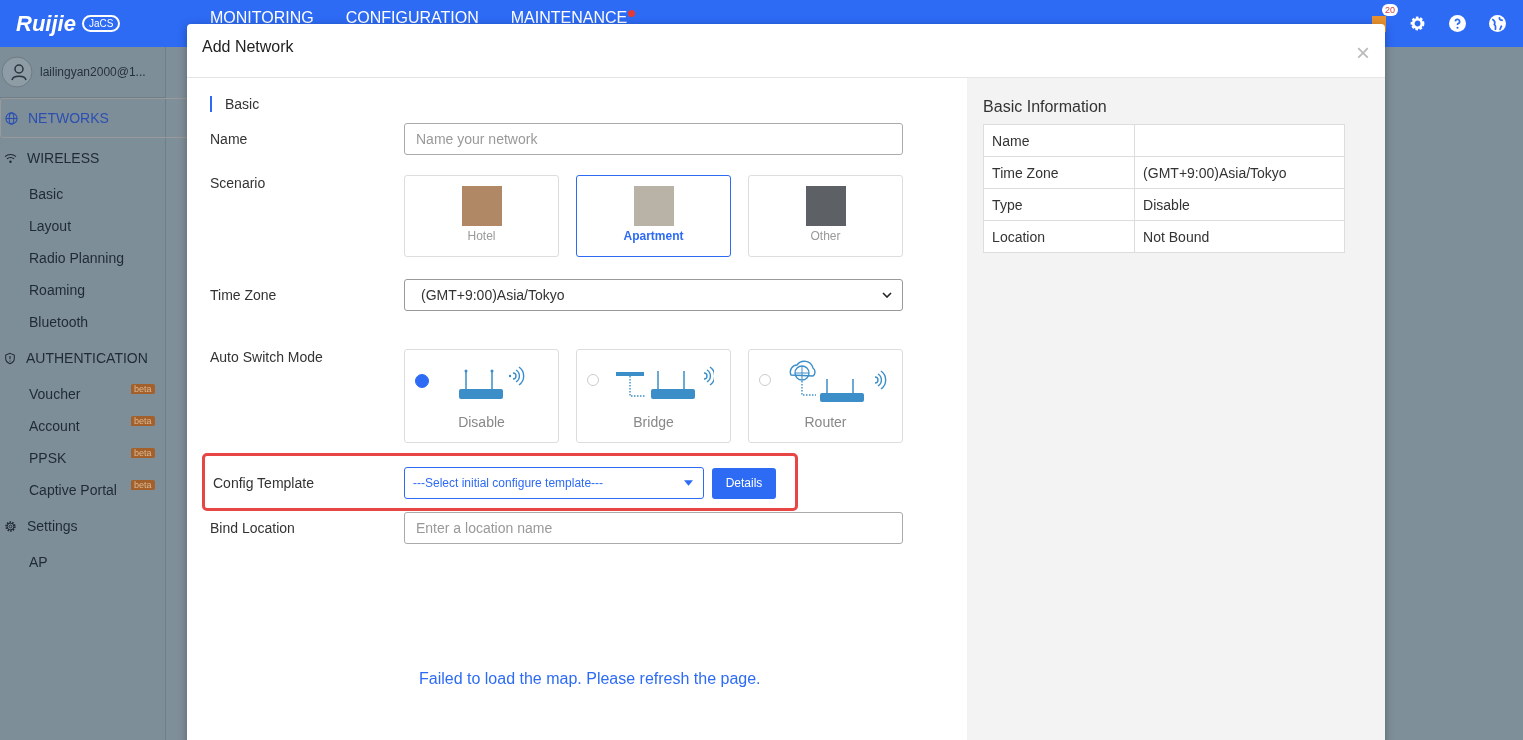  What do you see at coordinates (653, 396) in the screenshot?
I see `mode-card: Bridge` at bounding box center [653, 396].